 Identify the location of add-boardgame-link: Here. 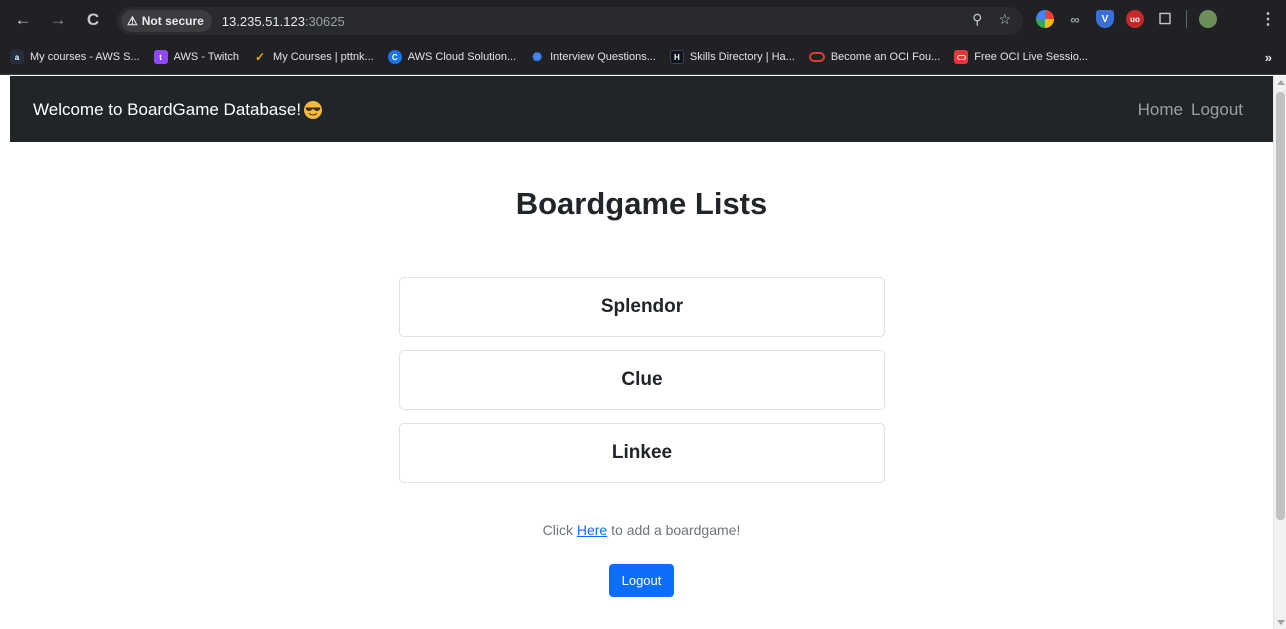
(592, 530).